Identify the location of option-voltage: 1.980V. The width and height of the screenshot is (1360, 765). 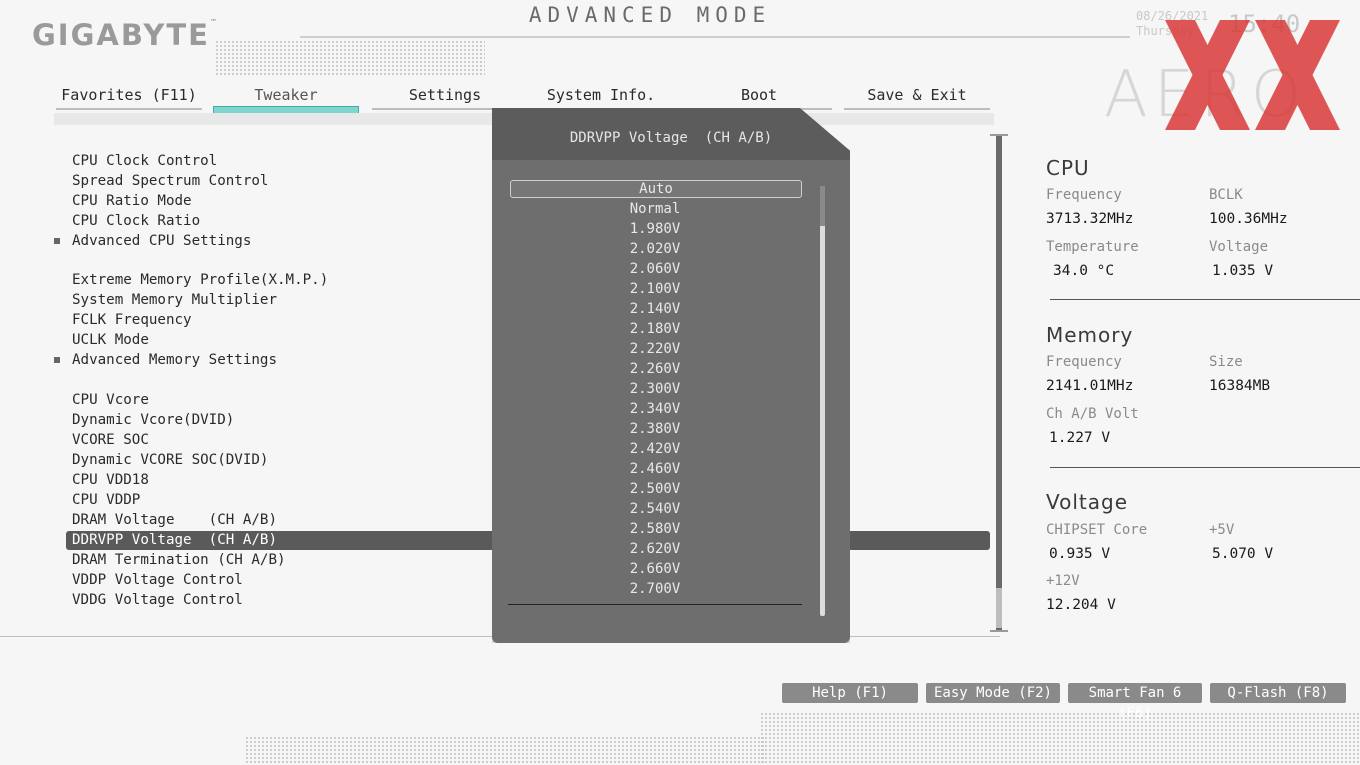
(655, 229).